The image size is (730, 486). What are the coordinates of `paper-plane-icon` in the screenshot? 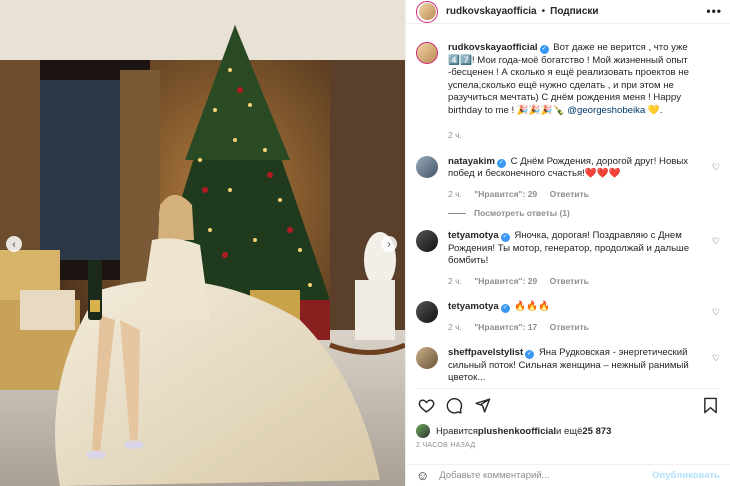 It's located at (482, 405).